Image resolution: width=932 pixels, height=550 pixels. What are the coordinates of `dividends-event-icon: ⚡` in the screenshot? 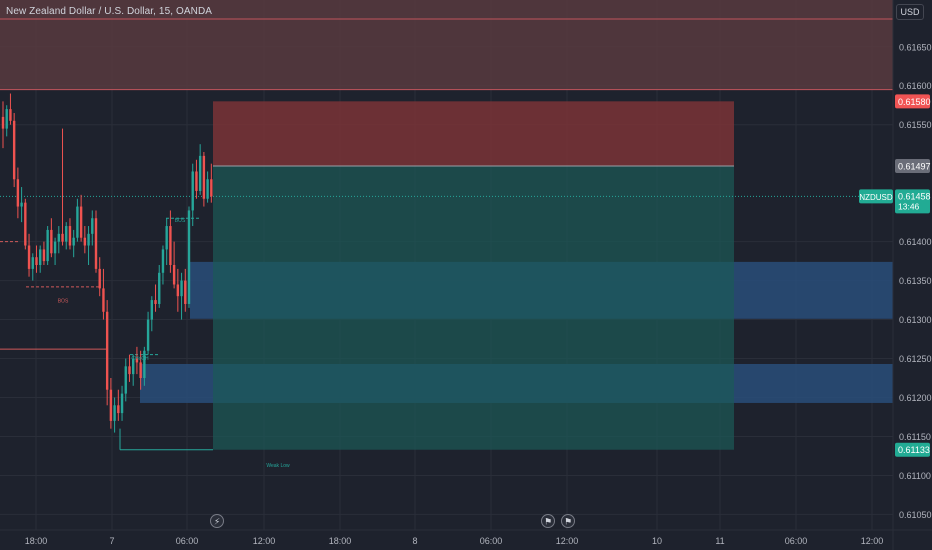 It's located at (217, 521).